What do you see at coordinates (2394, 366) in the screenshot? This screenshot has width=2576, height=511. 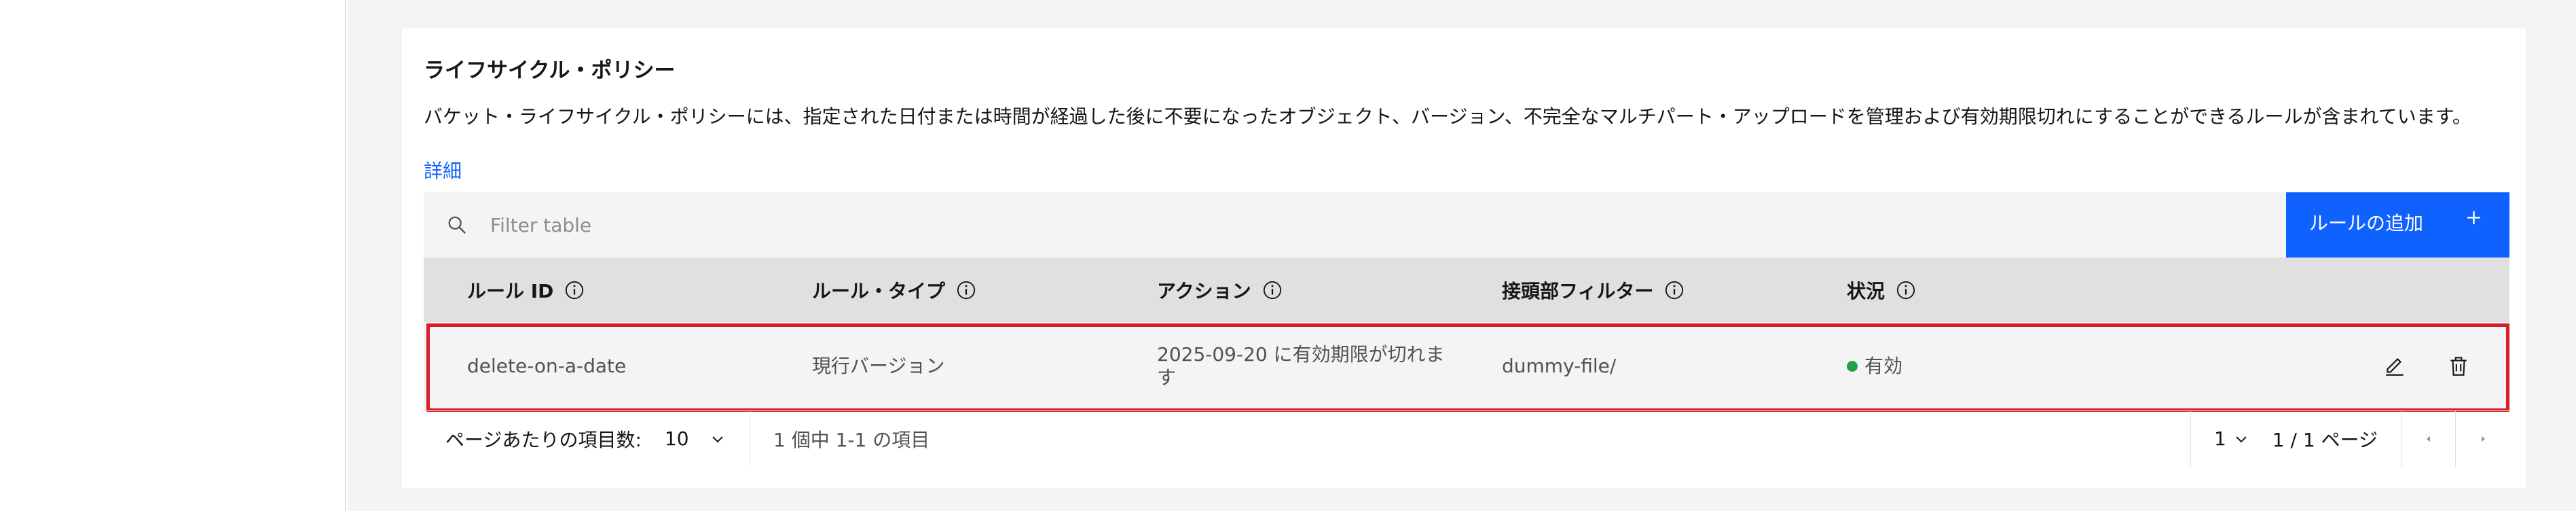 I see `edit-icon` at bounding box center [2394, 366].